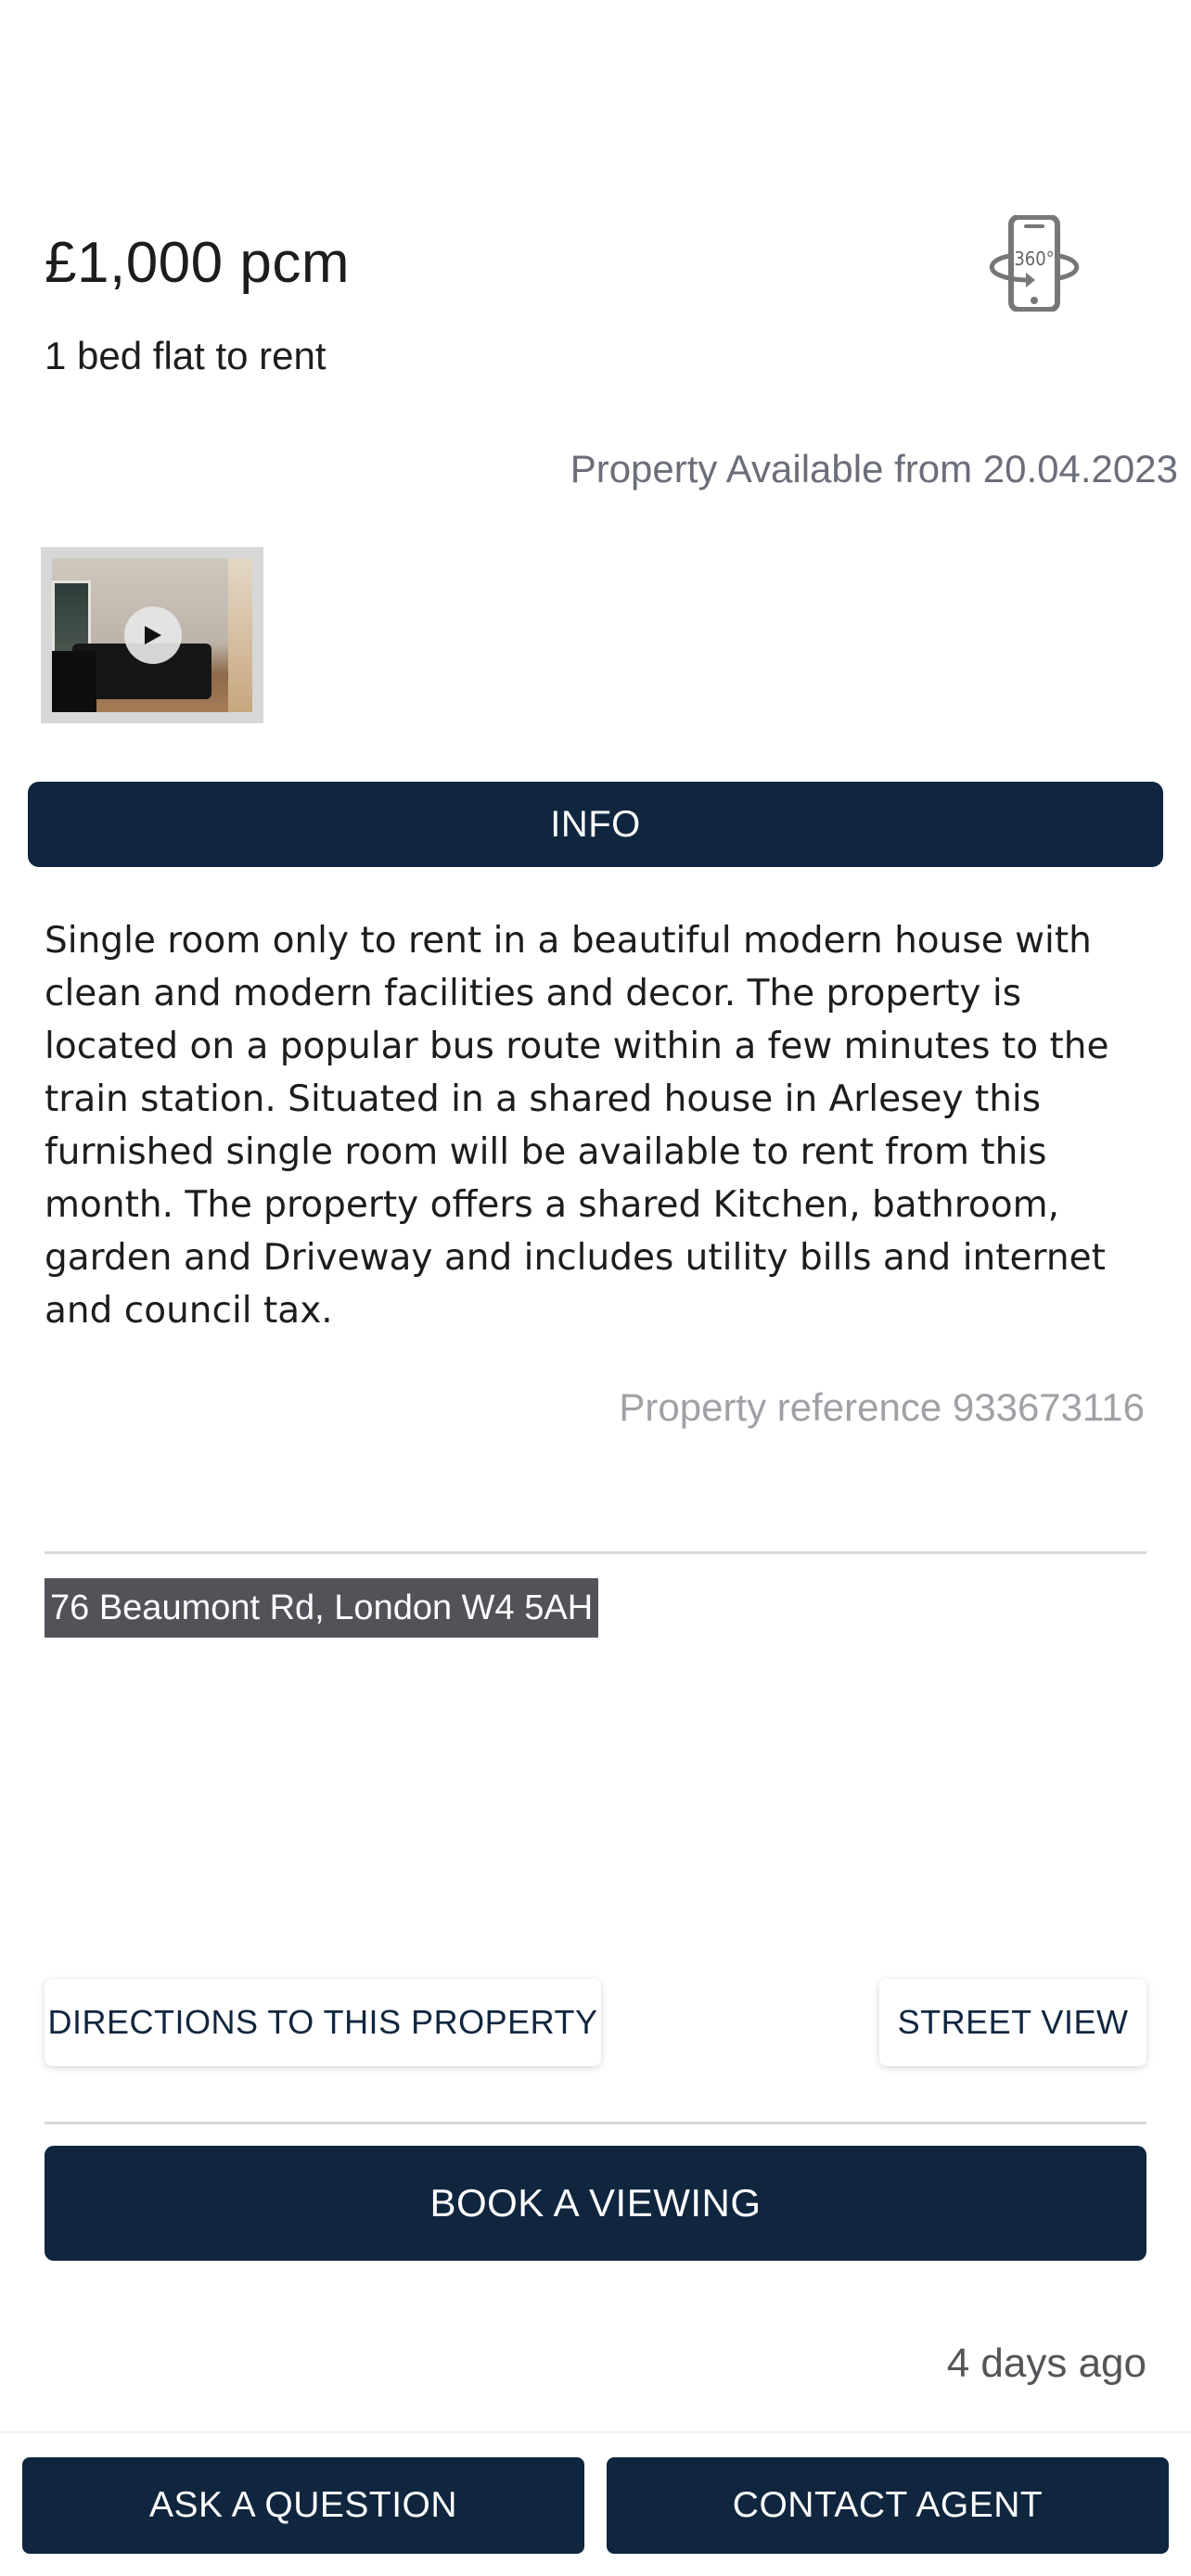 The width and height of the screenshot is (1191, 2576). I want to click on ask-question-button: ASK A QUESTION, so click(303, 2505).